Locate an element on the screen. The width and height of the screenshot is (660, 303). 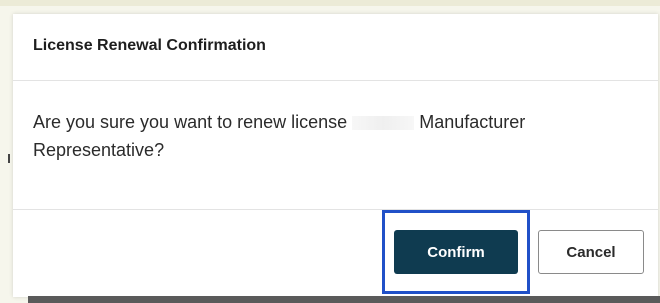
message-text-before: Are you sure you want to renew license is located at coordinates (190, 122).